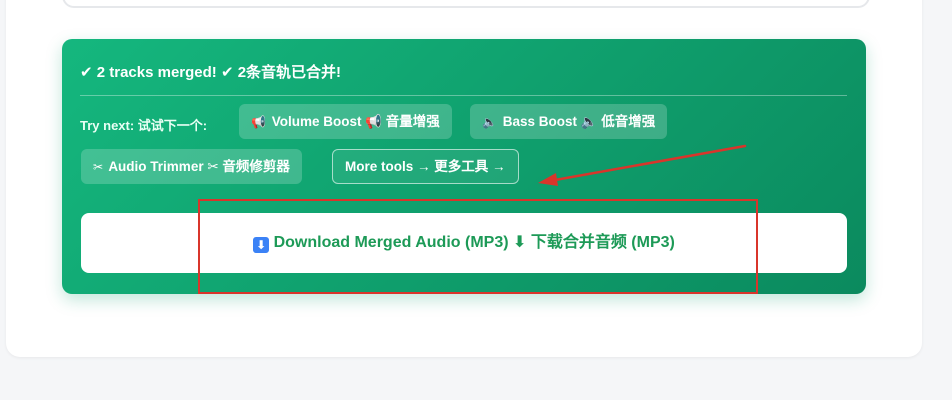 This screenshot has height=400, width=952. Describe the element at coordinates (579, 121) in the screenshot. I see `bass-boost-label: Bass Boost 🔈 低音增强` at that location.